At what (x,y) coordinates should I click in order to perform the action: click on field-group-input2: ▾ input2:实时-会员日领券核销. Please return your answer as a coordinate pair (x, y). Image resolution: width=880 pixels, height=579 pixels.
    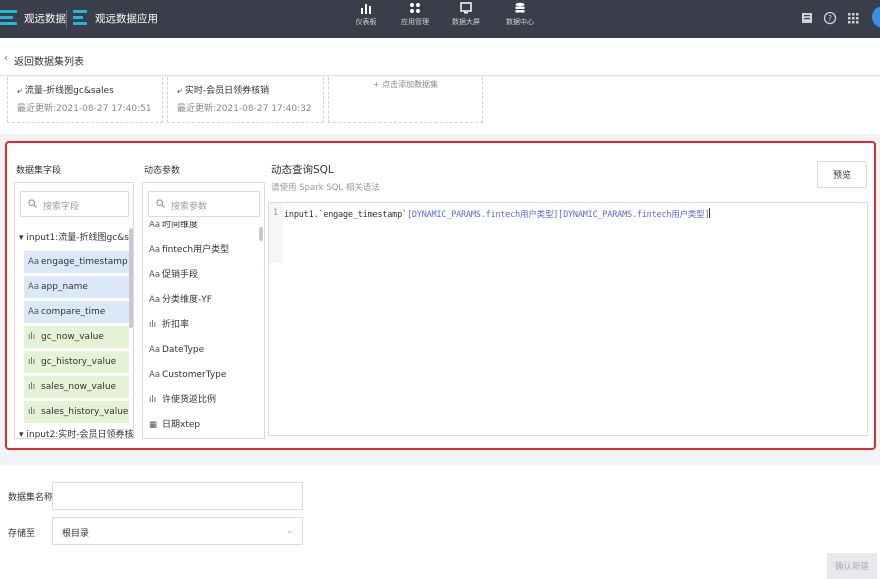
    Looking at the image, I should click on (76, 433).